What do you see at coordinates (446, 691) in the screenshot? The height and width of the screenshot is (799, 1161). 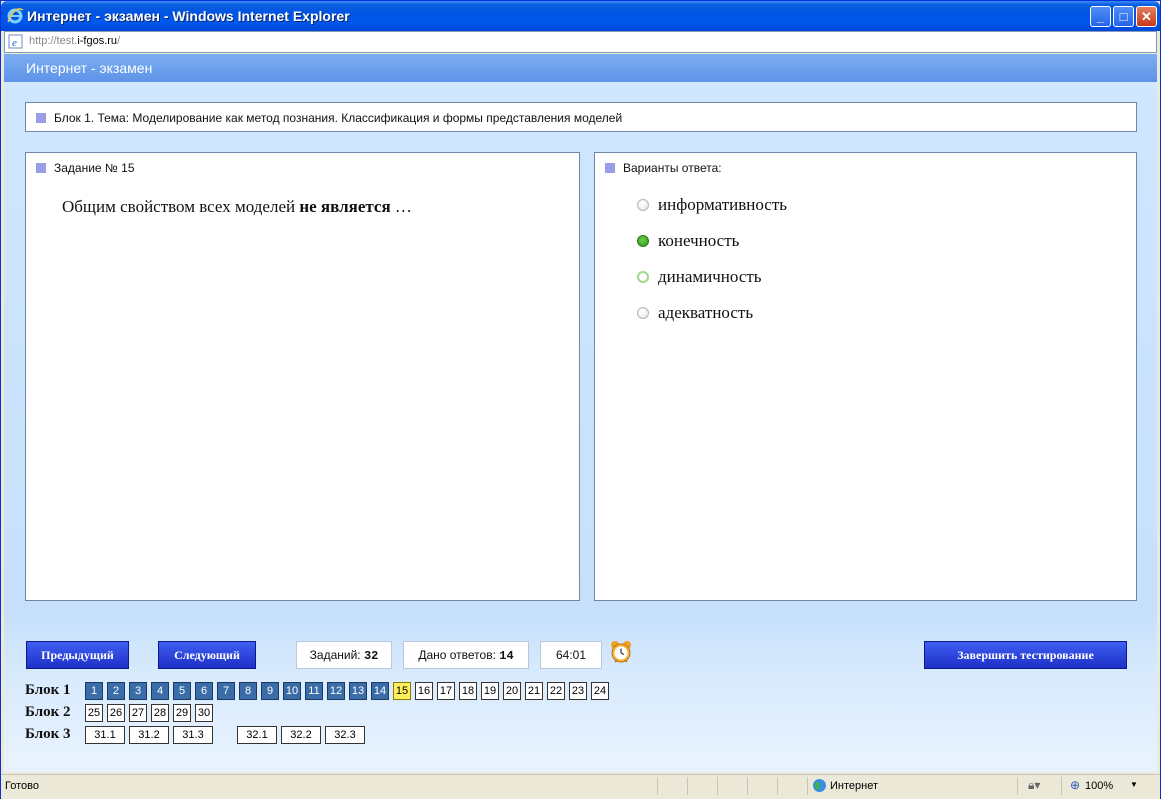 I see `task-number-button: 17` at bounding box center [446, 691].